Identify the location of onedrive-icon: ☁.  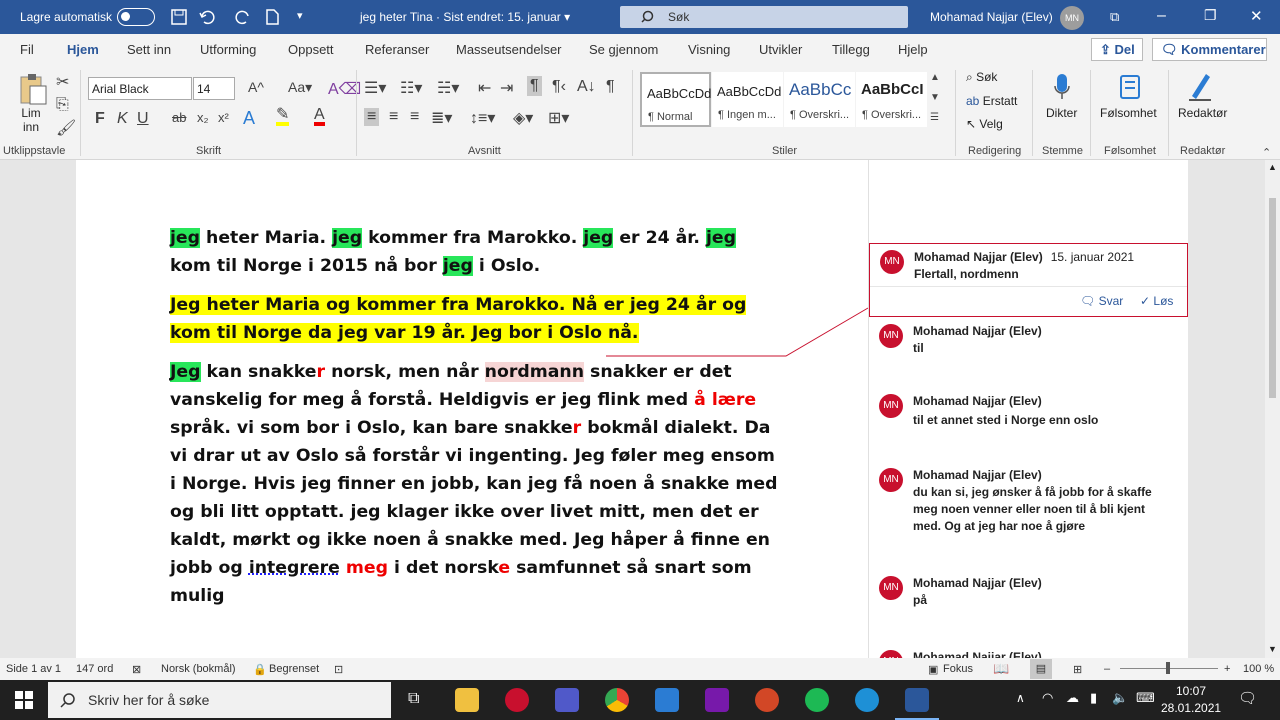
(1072, 698).